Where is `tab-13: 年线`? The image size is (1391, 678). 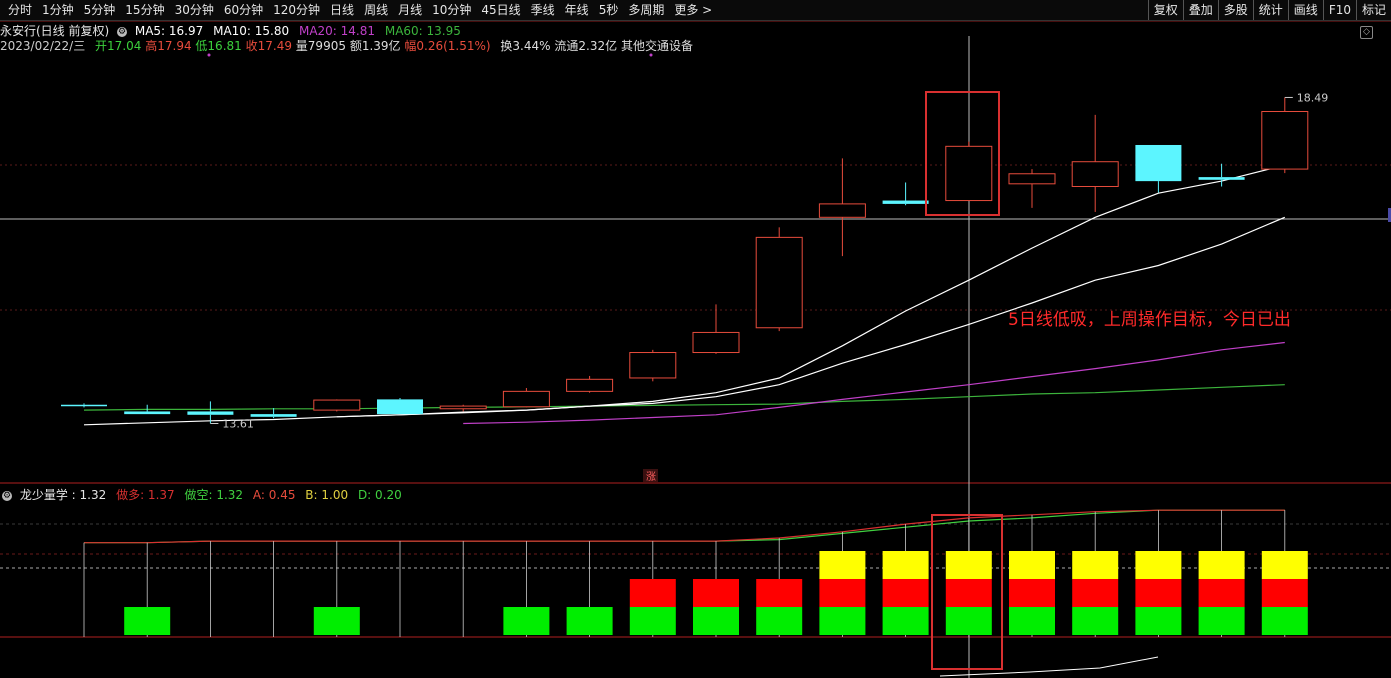 tab-13: 年线 is located at coordinates (577, 10).